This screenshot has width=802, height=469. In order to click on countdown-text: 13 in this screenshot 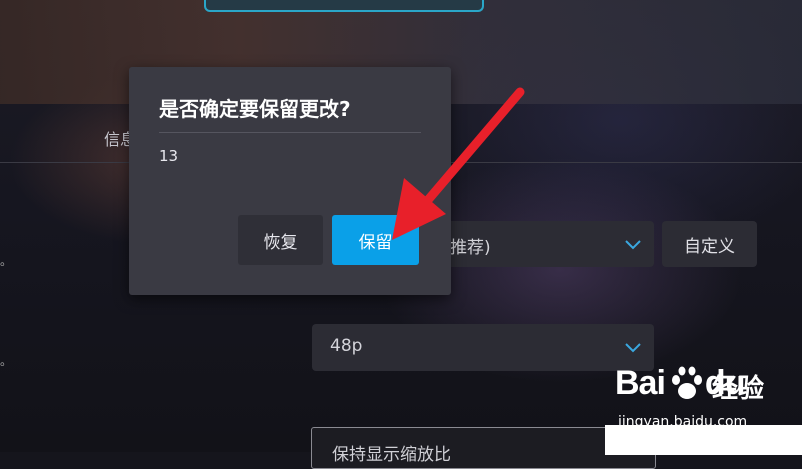, I will do `click(169, 156)`.